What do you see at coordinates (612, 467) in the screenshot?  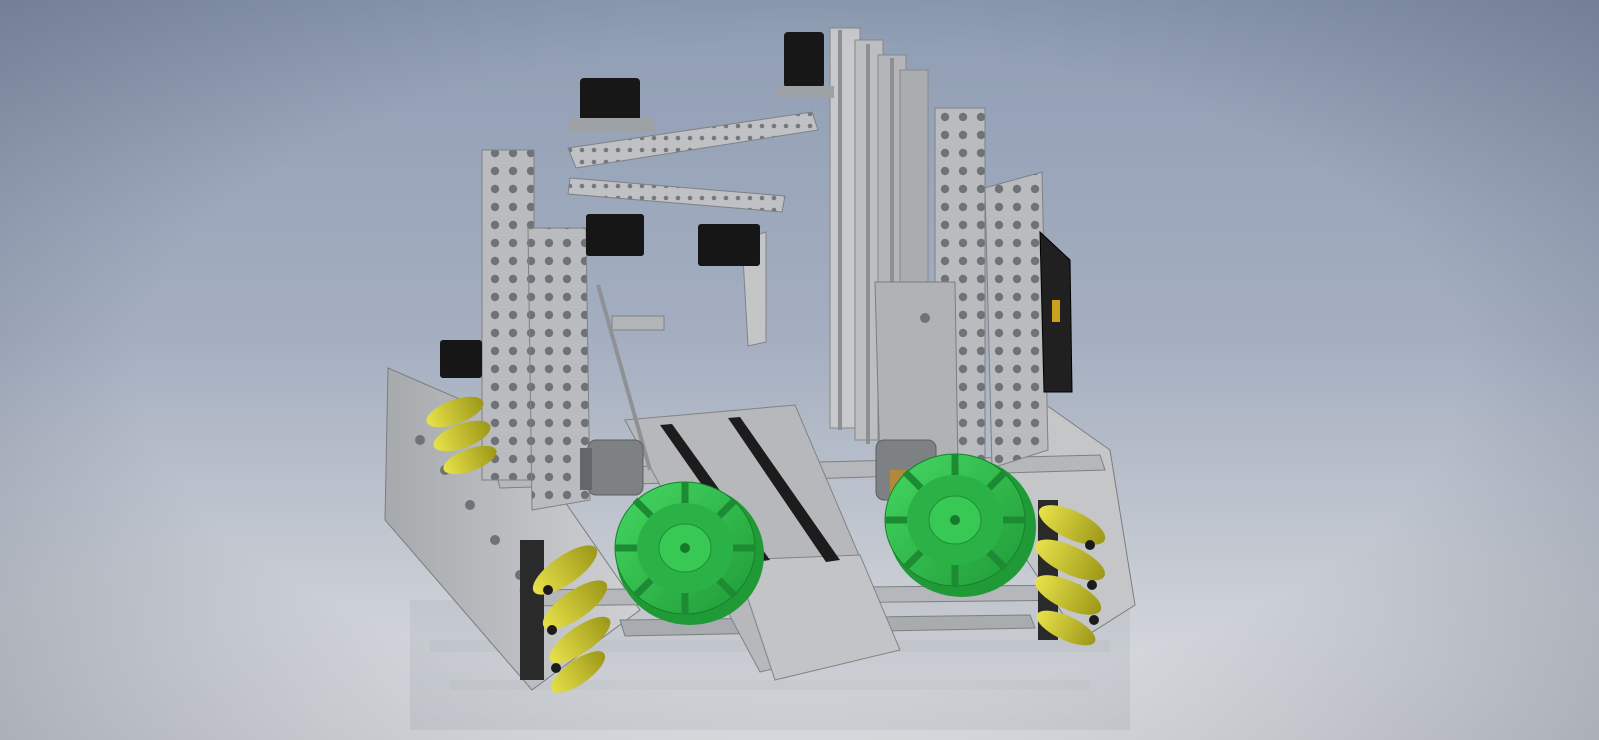 I see `drive-motor-left` at bounding box center [612, 467].